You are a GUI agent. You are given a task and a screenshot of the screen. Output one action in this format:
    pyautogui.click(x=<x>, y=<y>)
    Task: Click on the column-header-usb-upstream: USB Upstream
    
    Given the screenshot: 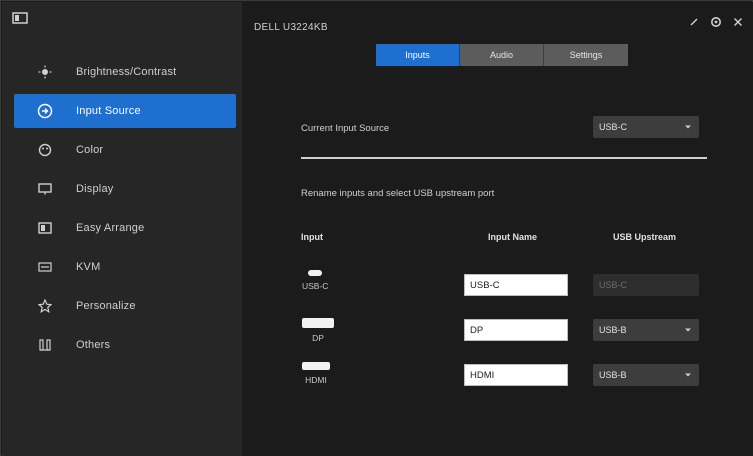 What is the action you would take?
    pyautogui.click(x=645, y=237)
    